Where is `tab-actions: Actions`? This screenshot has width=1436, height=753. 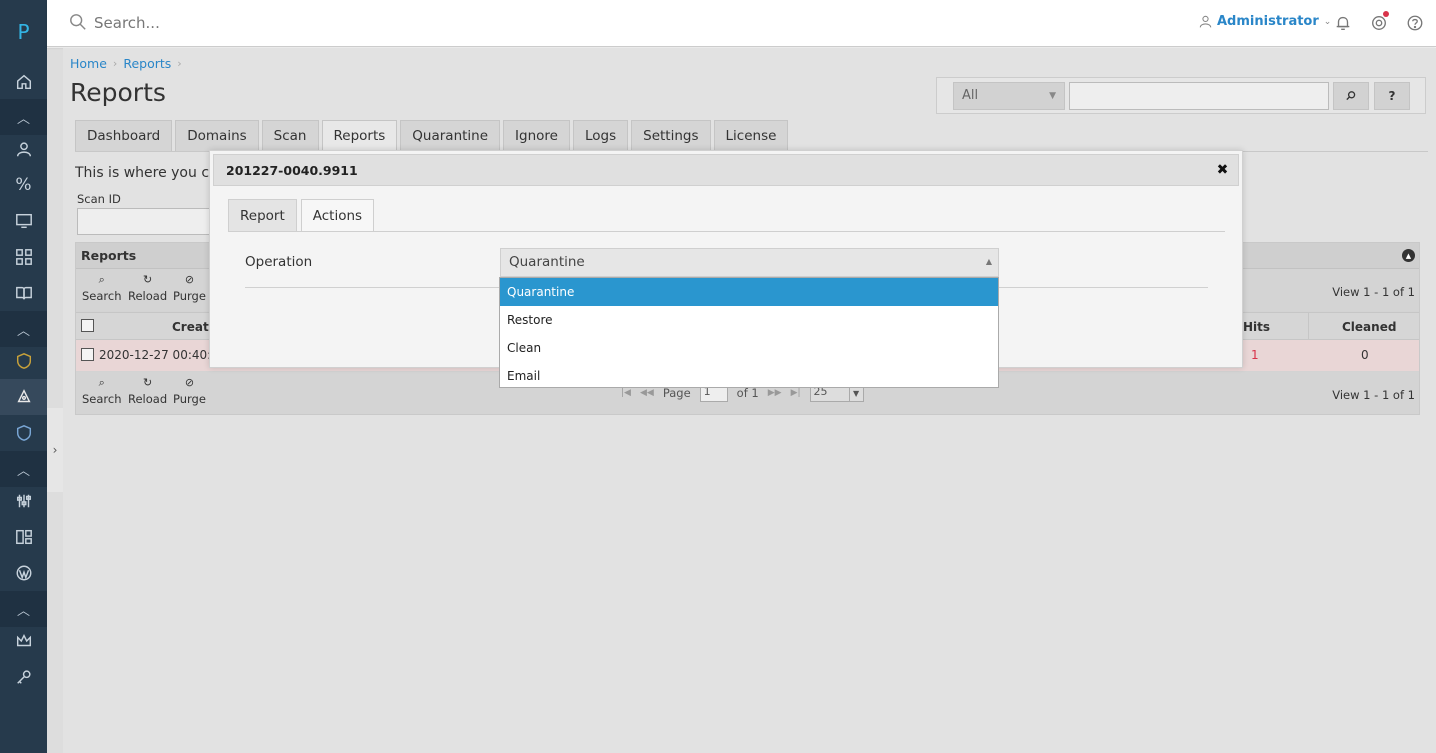
tab-actions: Actions is located at coordinates (337, 215).